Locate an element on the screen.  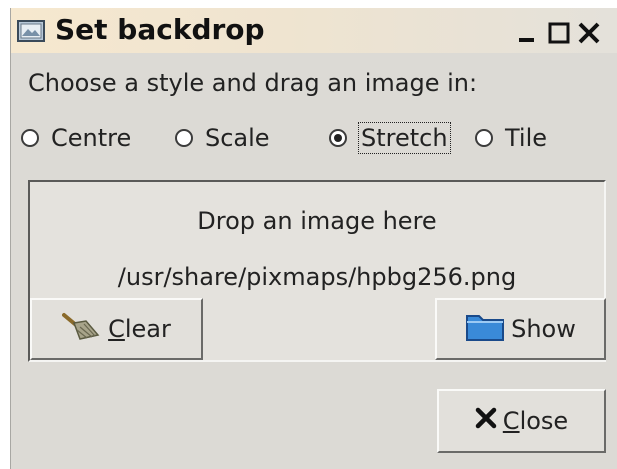
maximize-icon is located at coordinates (559, 33).